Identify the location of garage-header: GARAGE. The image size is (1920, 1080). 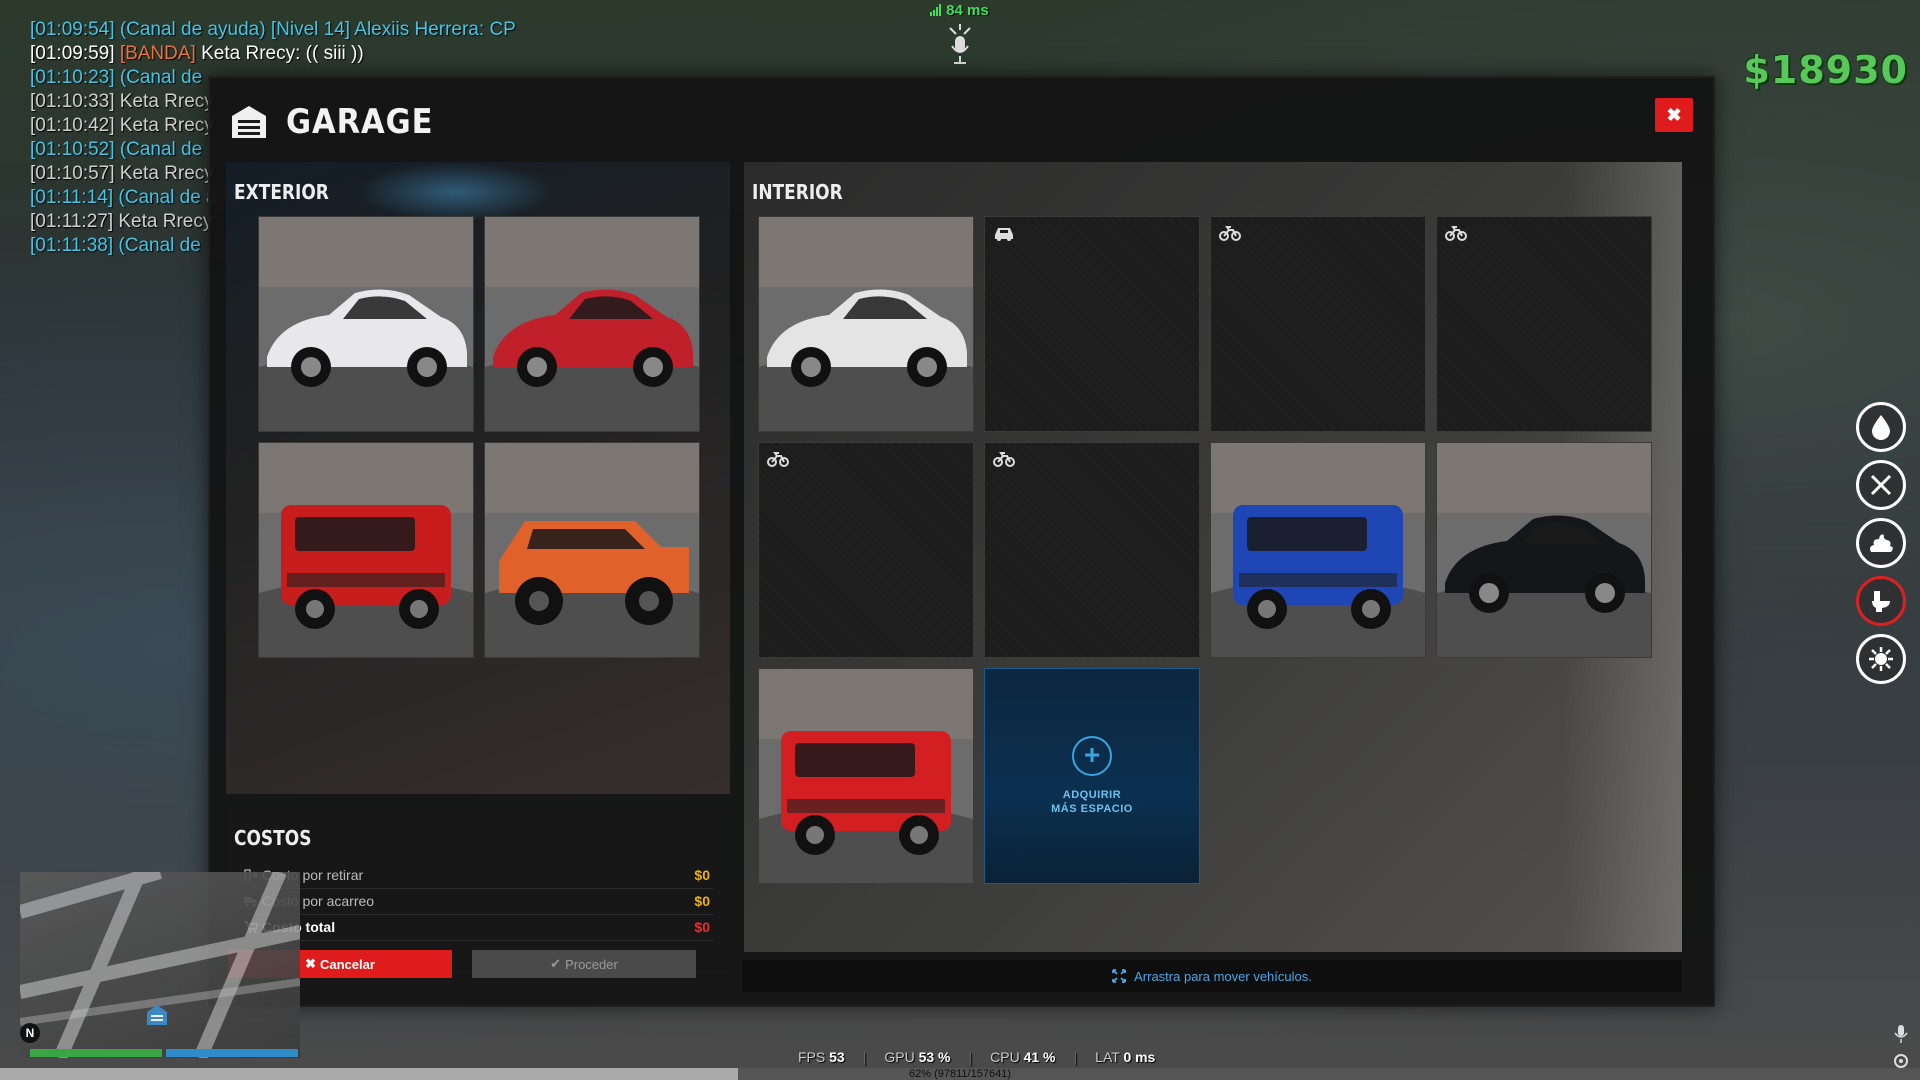
(340, 122).